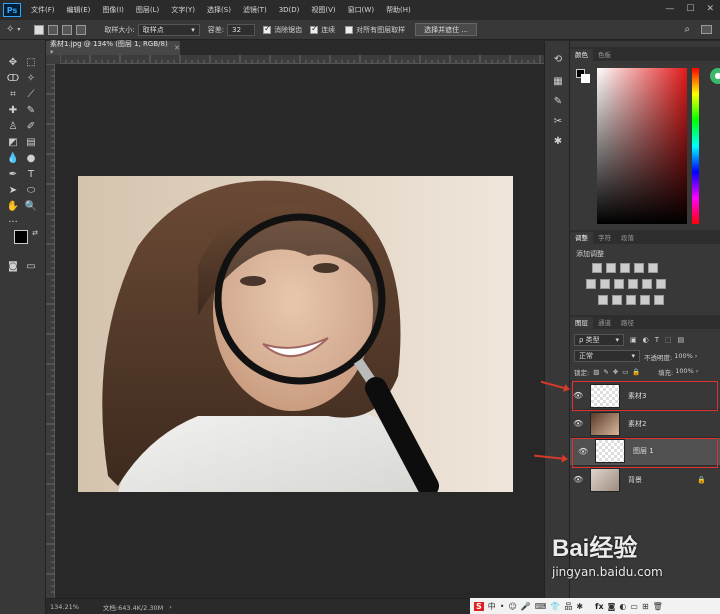 The height and width of the screenshot is (614, 720). I want to click on vibrance-icon, so click(653, 268).